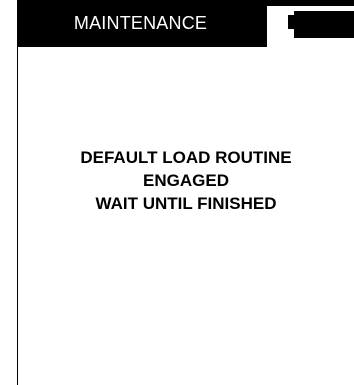  Describe the element at coordinates (17, 216) in the screenshot. I see `left-border-line` at that location.